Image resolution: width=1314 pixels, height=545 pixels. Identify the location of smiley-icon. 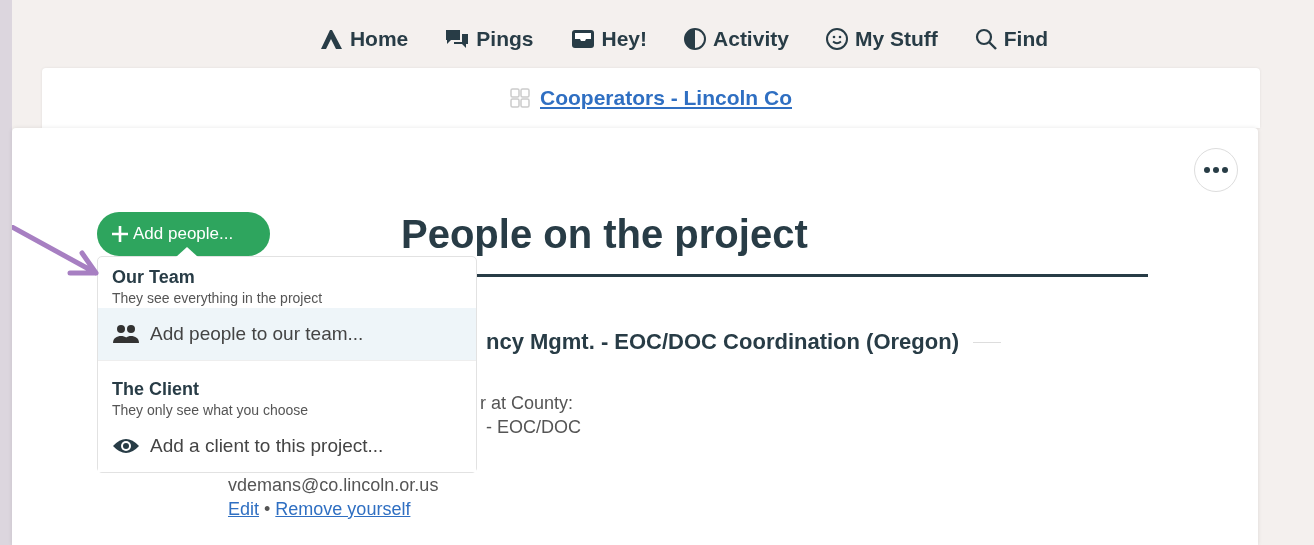
(836, 39).